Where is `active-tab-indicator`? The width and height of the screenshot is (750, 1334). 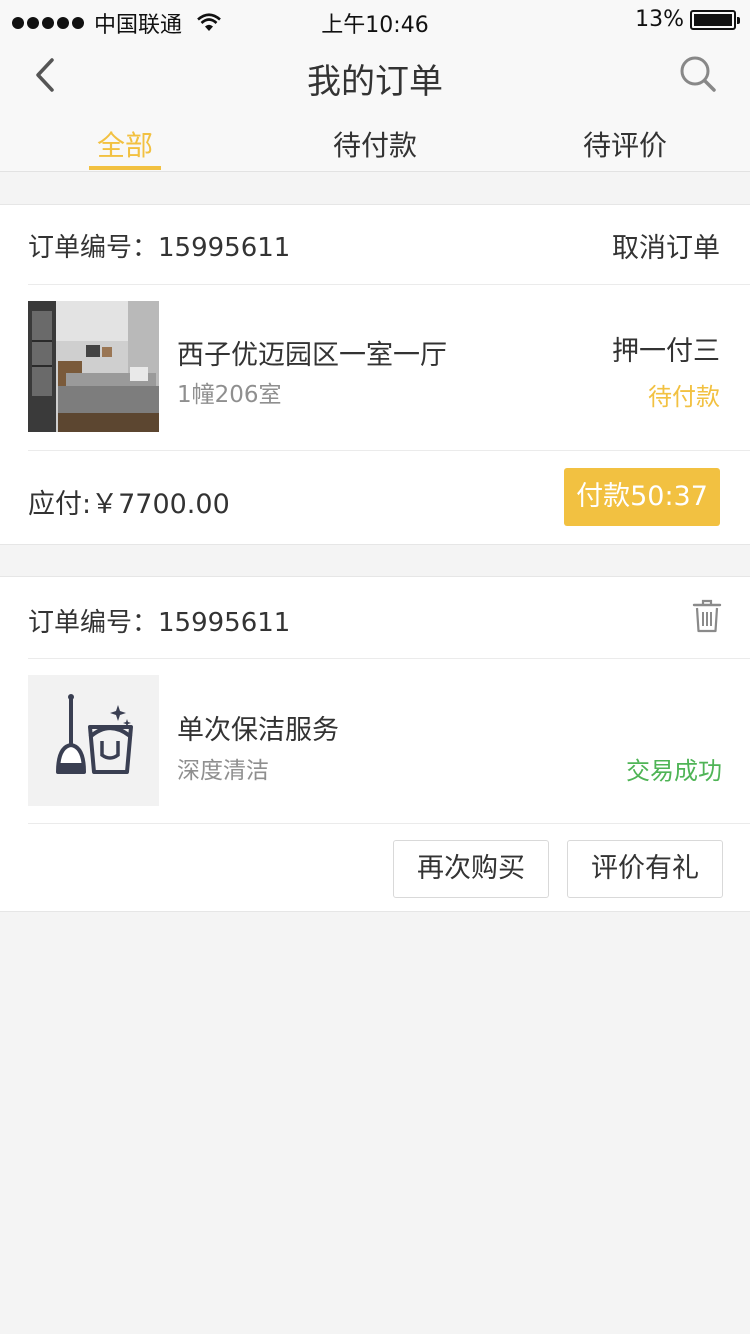 active-tab-indicator is located at coordinates (125, 168).